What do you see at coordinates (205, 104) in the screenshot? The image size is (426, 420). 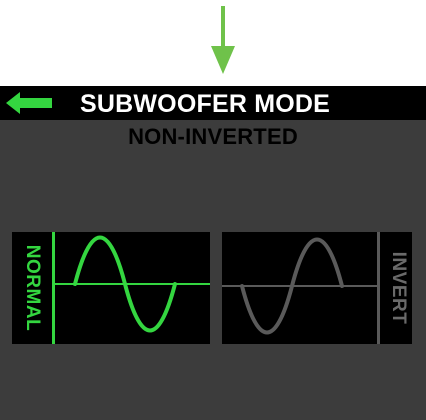 I see `page-title: SUBWOOFER MODE` at bounding box center [205, 104].